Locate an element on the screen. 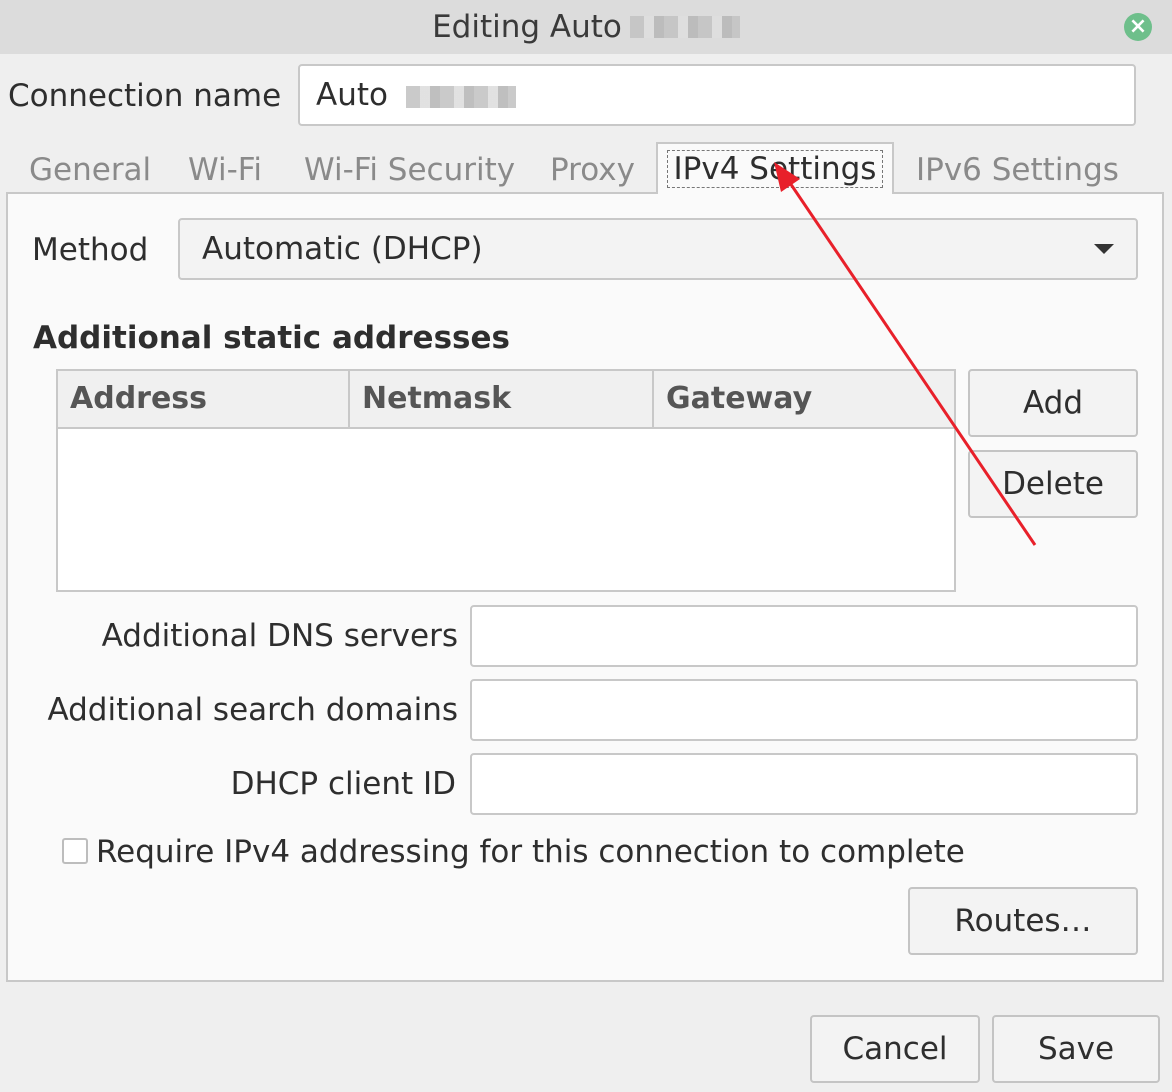 The width and height of the screenshot is (1172, 1092). method-select: Automatic (DHCP) is located at coordinates (658, 249).